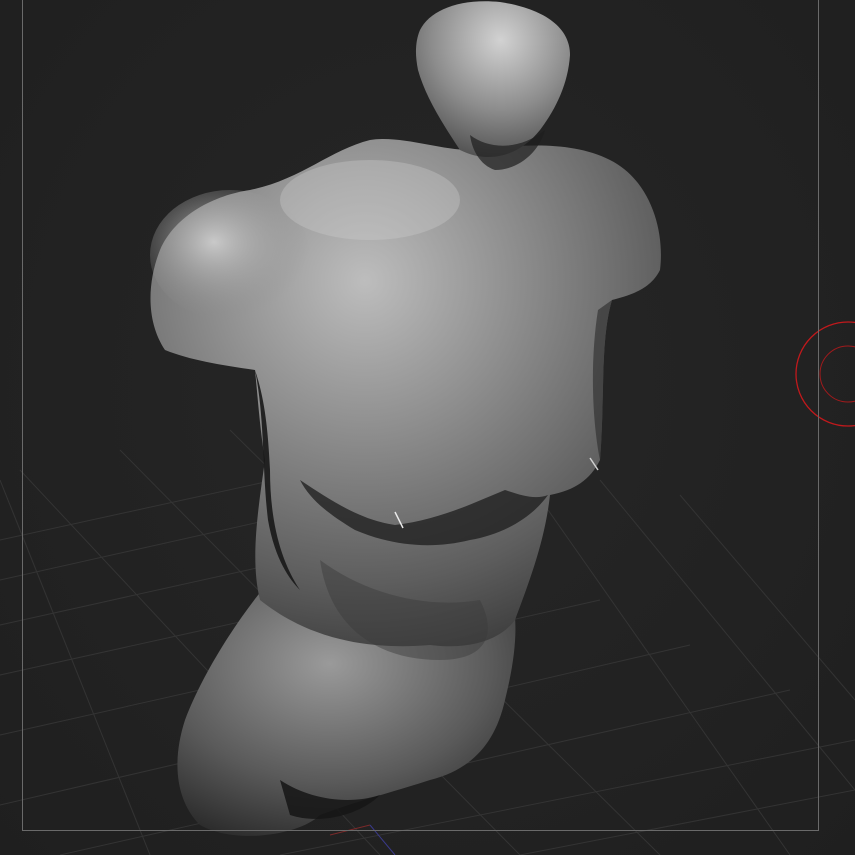 The width and height of the screenshot is (855, 855). What do you see at coordinates (492, 79) in the screenshot?
I see `neck` at bounding box center [492, 79].